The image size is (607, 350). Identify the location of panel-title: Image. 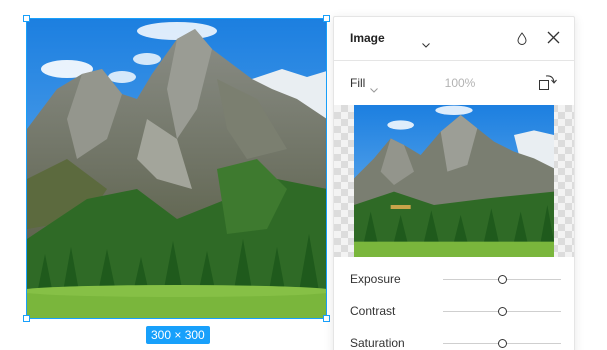
(367, 38).